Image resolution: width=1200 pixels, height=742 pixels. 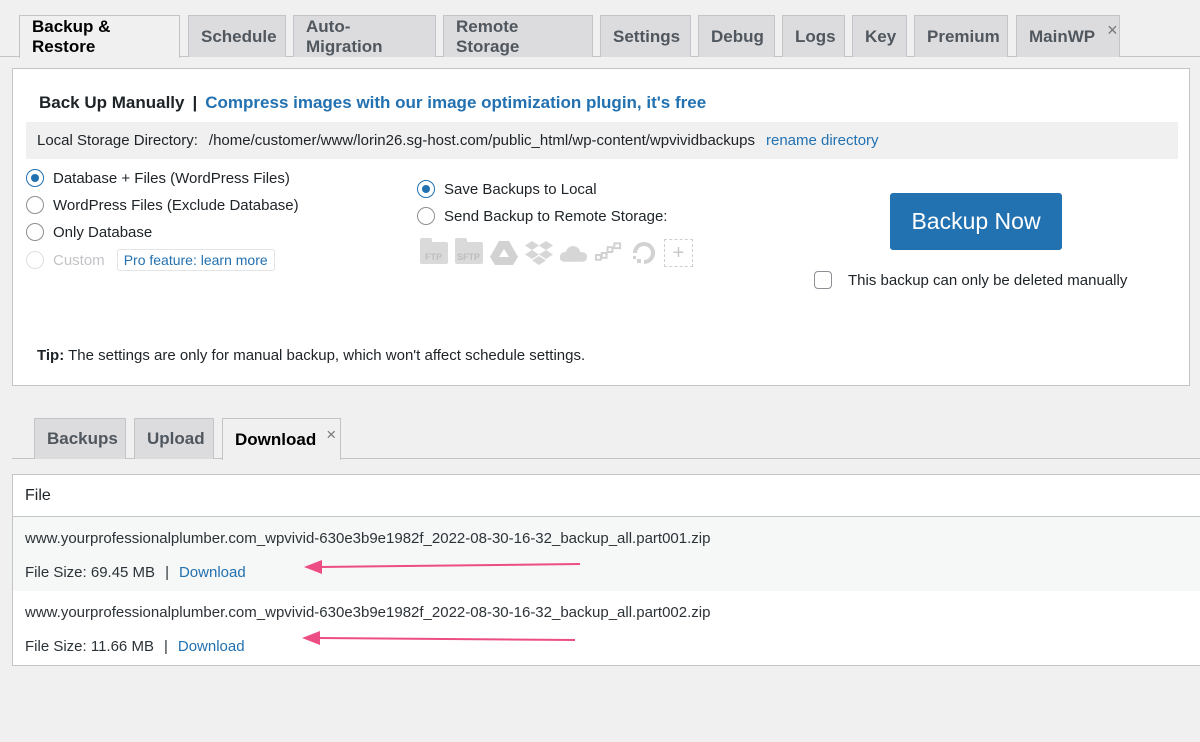 I want to click on tab-label: Schedule, so click(x=239, y=36).